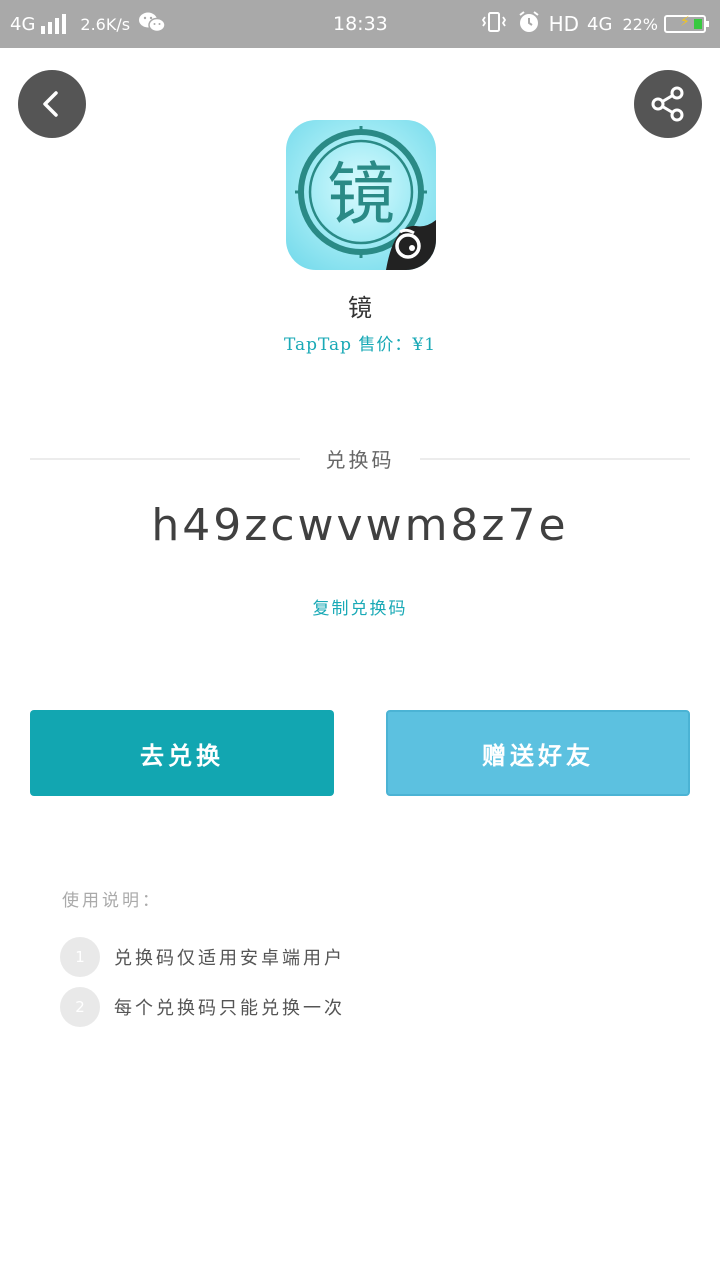  I want to click on instruction-number: 2, so click(80, 1007).